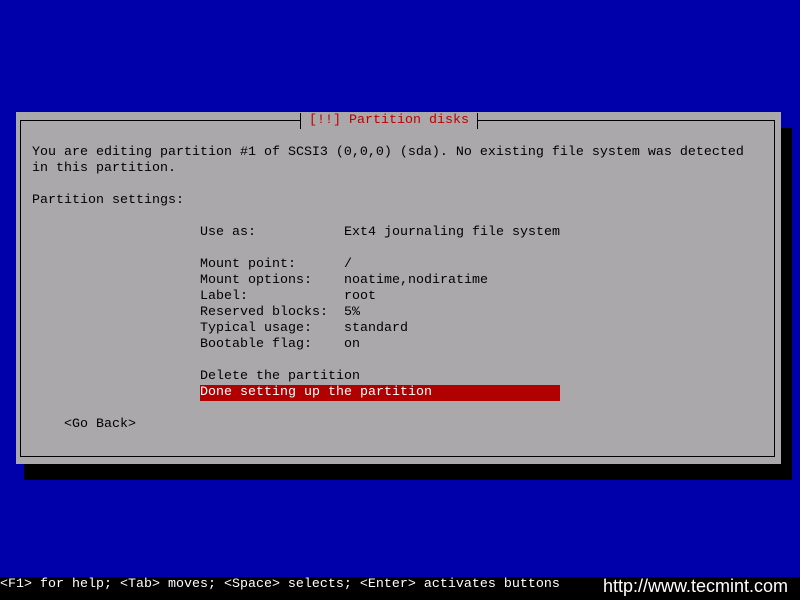  Describe the element at coordinates (416, 280) in the screenshot. I see `setting-value: noatime,nodiratime` at that location.